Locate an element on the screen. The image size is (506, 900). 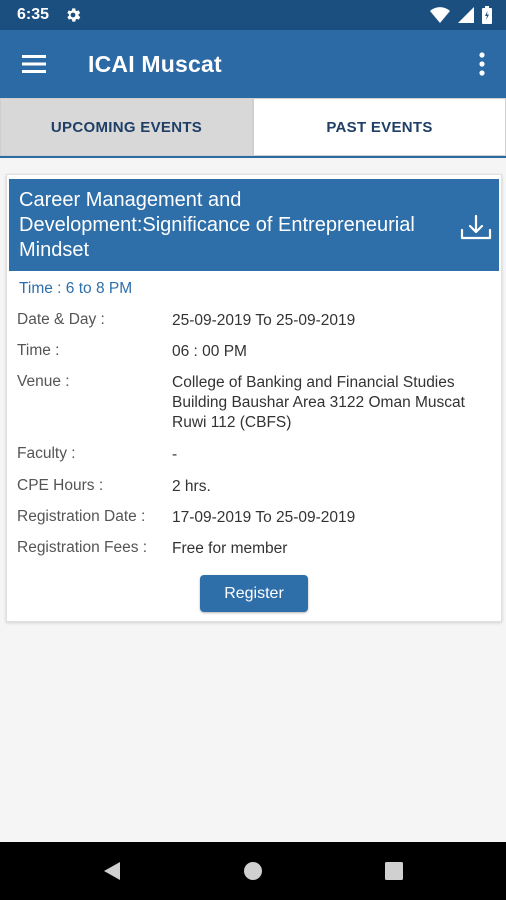
home-icon is located at coordinates (253, 871).